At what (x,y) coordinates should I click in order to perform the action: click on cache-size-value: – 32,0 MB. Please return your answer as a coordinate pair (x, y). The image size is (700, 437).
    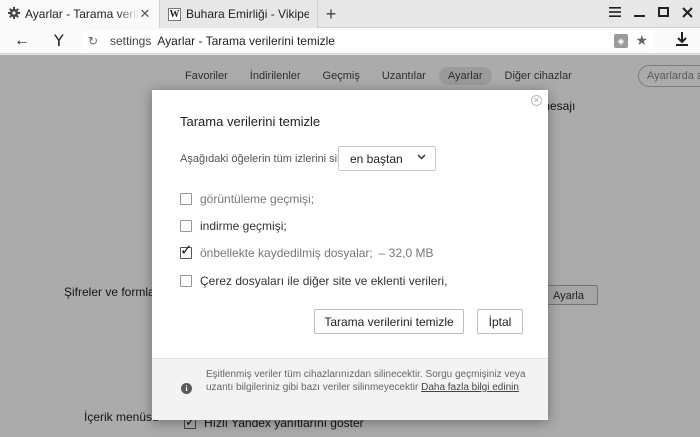
    Looking at the image, I should click on (406, 253).